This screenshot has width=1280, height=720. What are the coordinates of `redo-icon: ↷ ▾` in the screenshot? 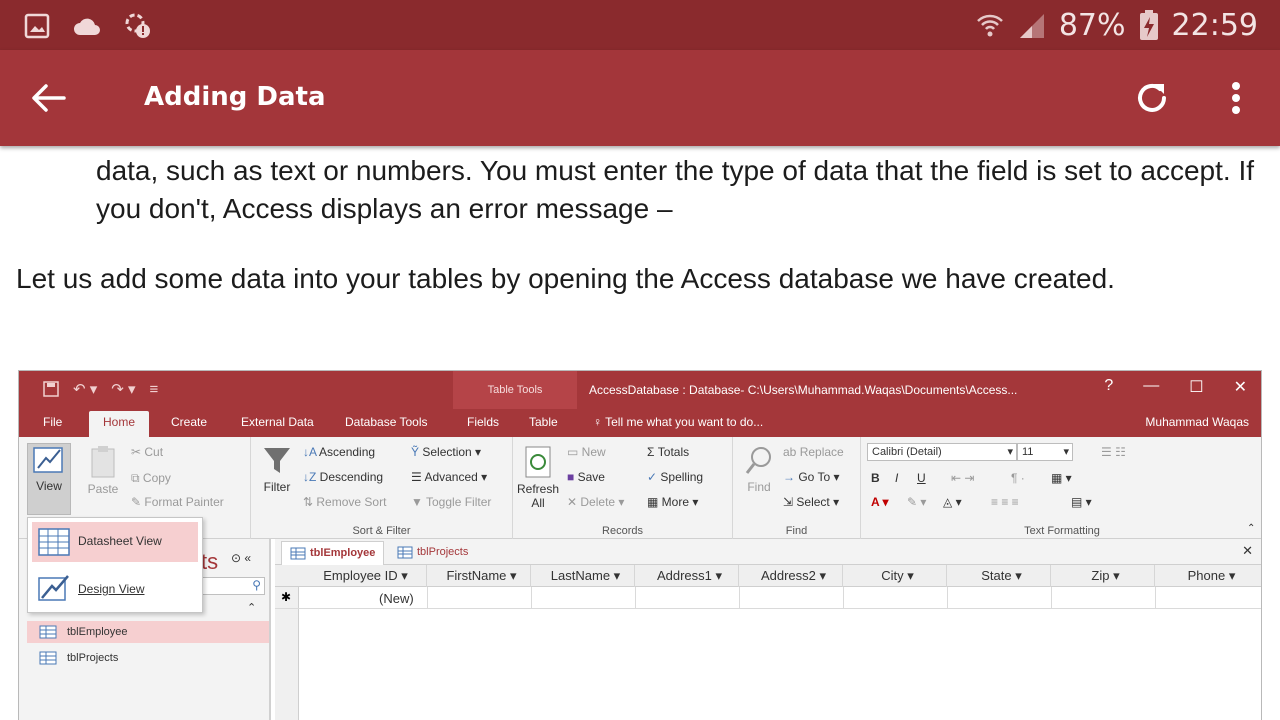 It's located at (123, 389).